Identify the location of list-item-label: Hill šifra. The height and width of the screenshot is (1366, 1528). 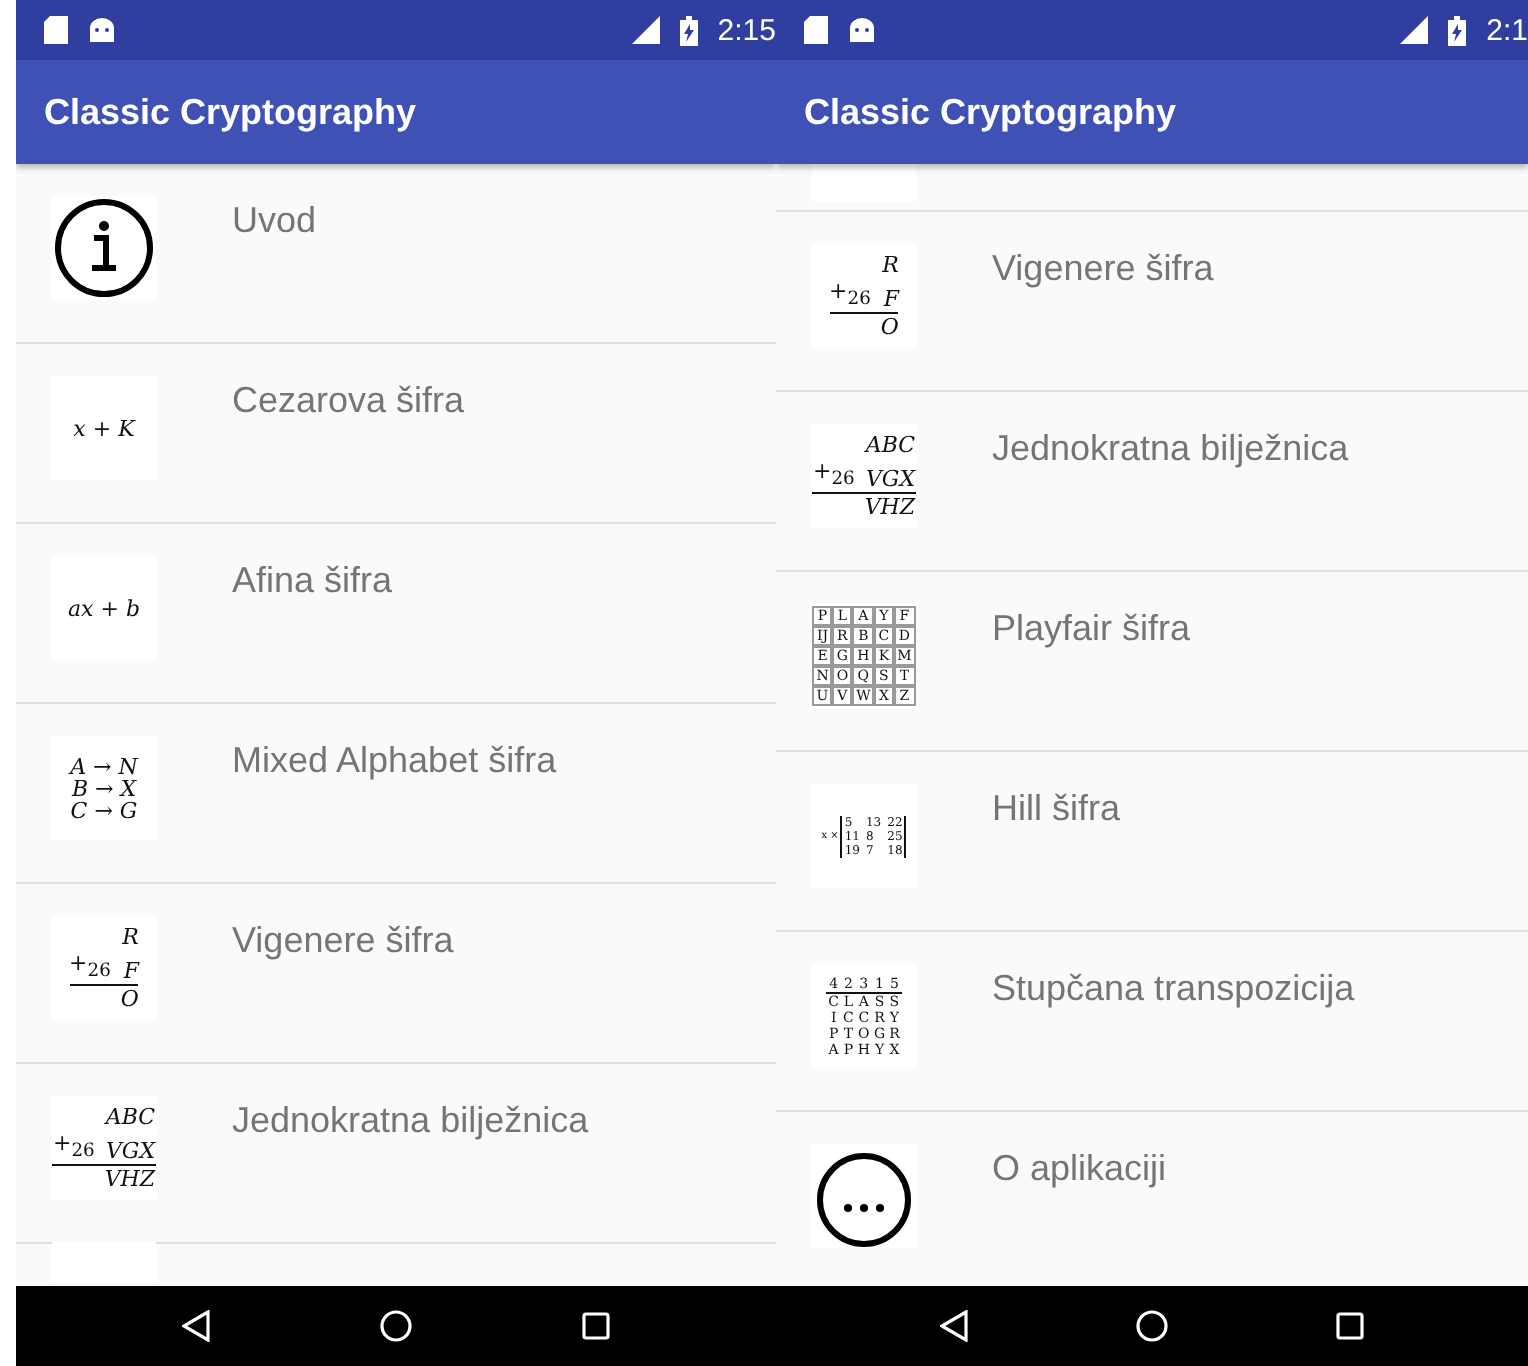
(1056, 809).